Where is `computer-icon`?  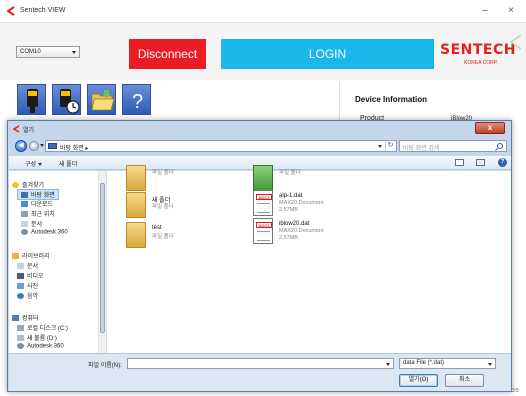 computer-icon is located at coordinates (15, 318).